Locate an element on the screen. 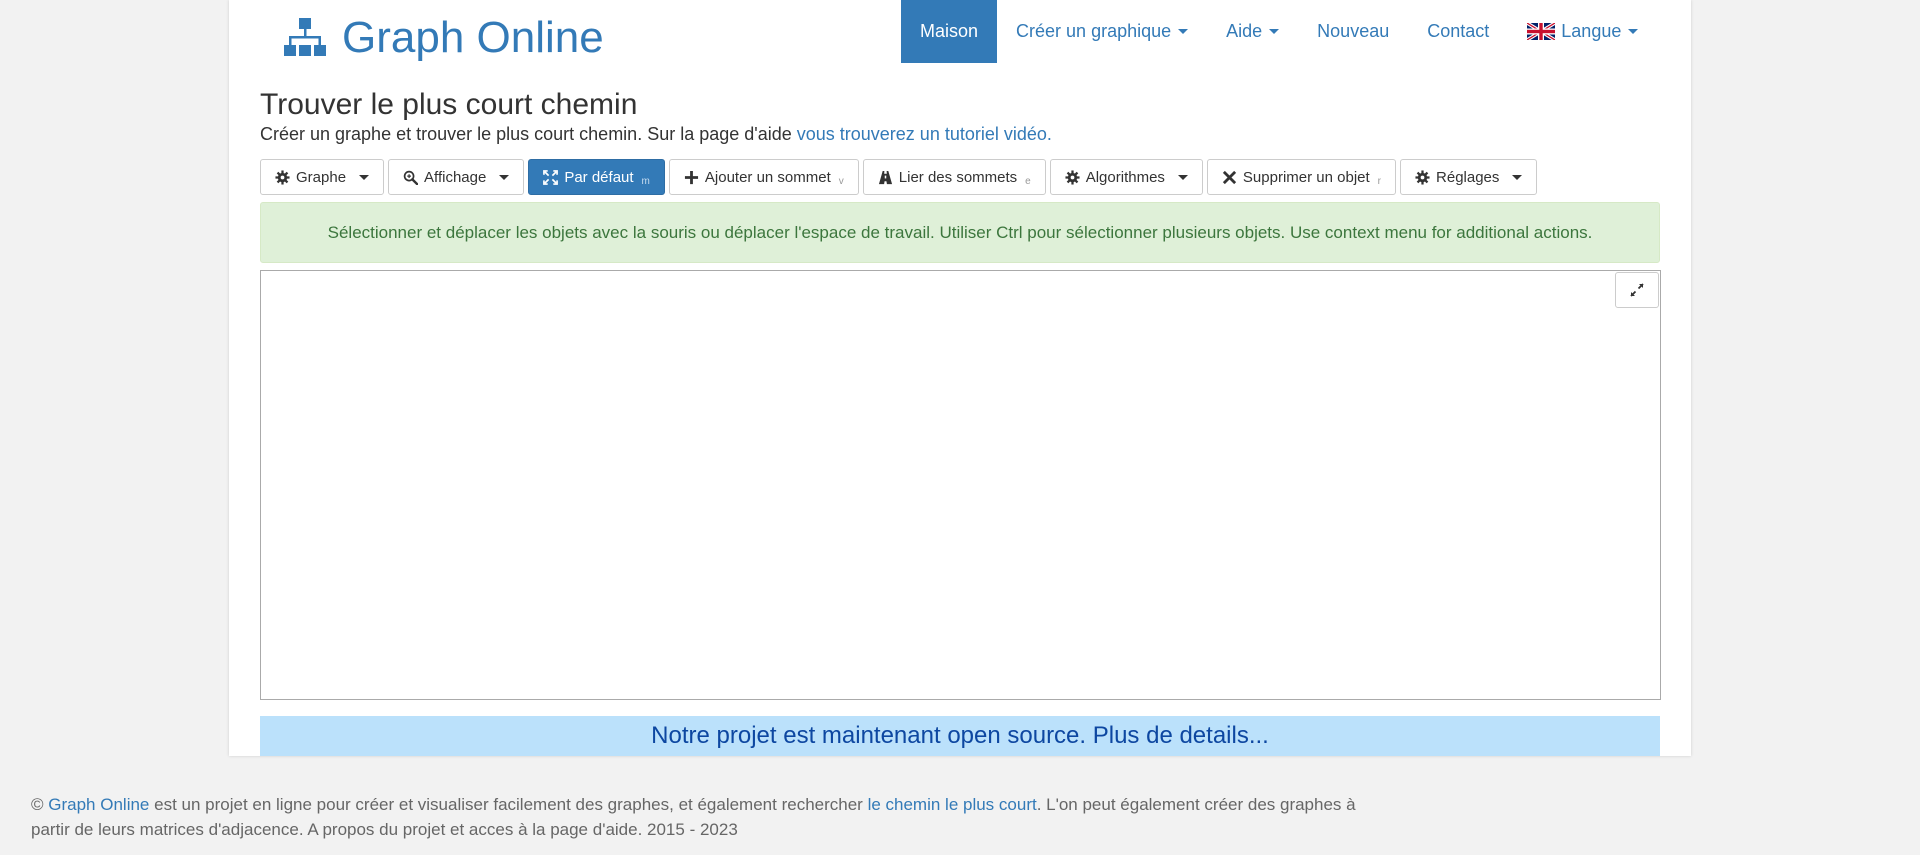  page-title: Trouver le plus court chemin is located at coordinates (449, 104).